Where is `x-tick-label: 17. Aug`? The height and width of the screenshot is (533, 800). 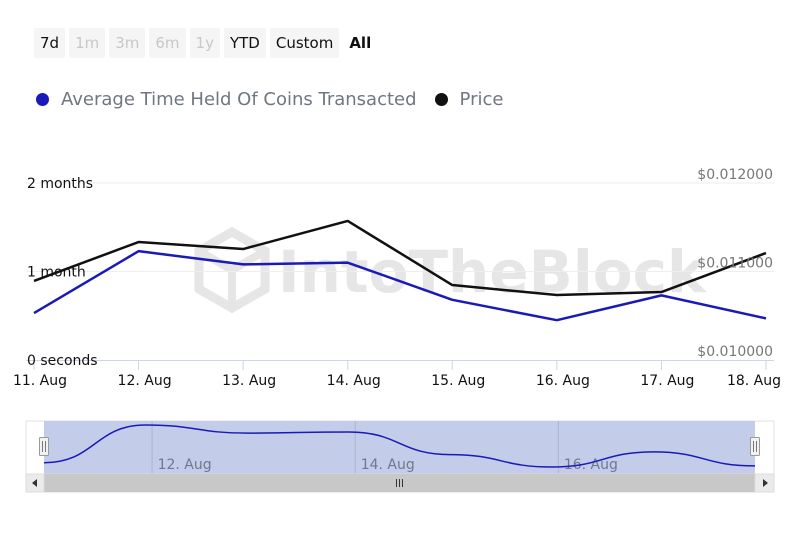 x-tick-label: 17. Aug is located at coordinates (667, 381).